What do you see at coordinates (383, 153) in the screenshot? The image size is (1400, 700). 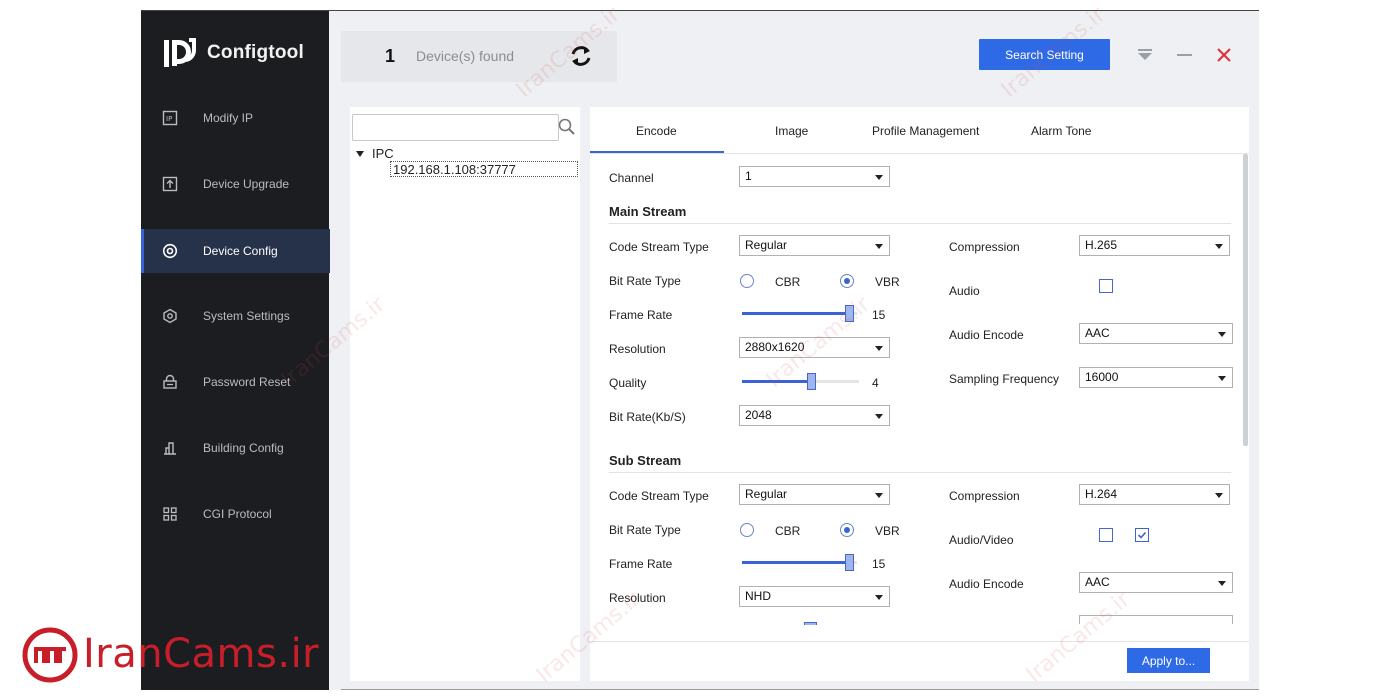 I see `tree-node-ipc: IPC` at bounding box center [383, 153].